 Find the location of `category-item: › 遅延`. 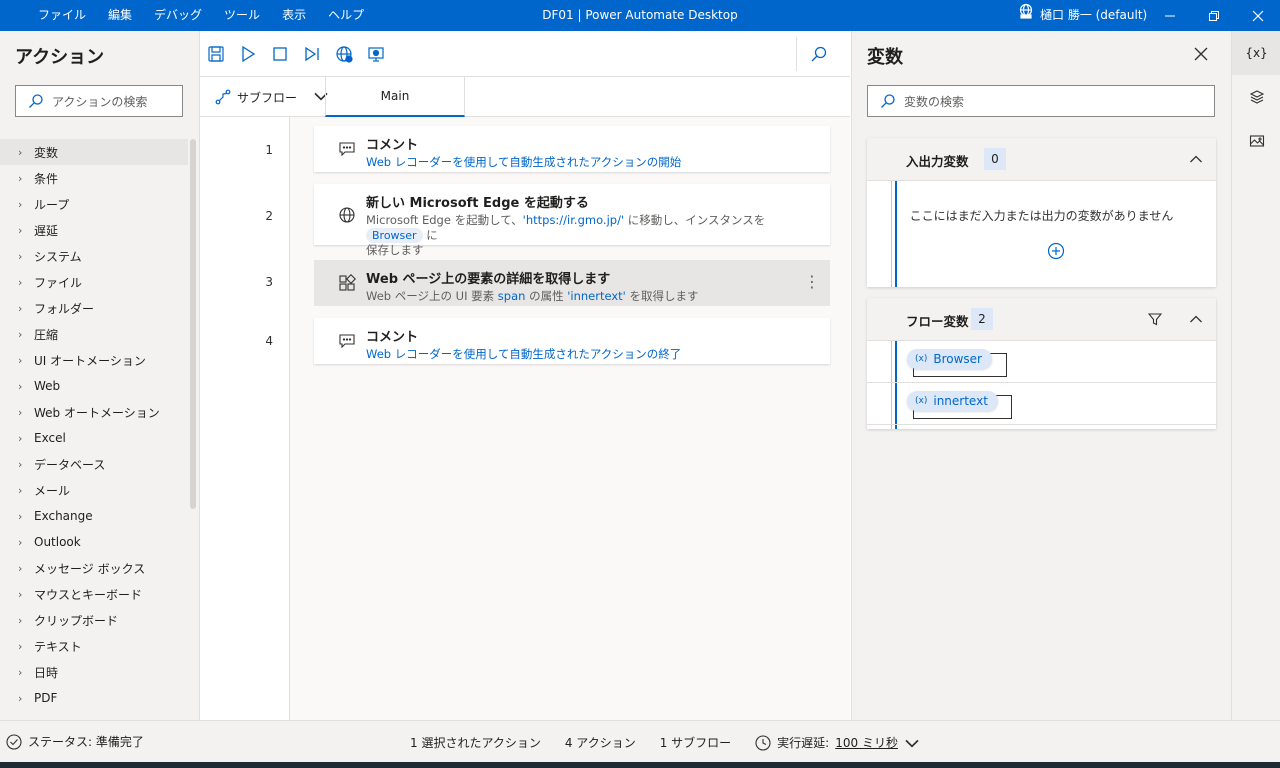

category-item: › 遅延 is located at coordinates (94, 230).